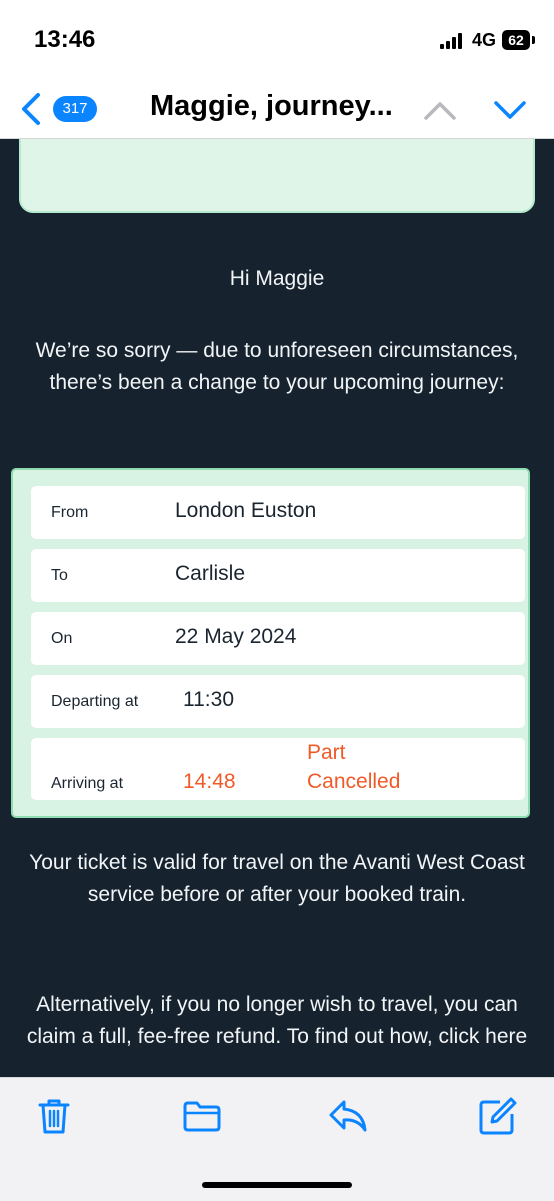 The width and height of the screenshot is (554, 1201). I want to click on status-time: 13:46, so click(65, 39).